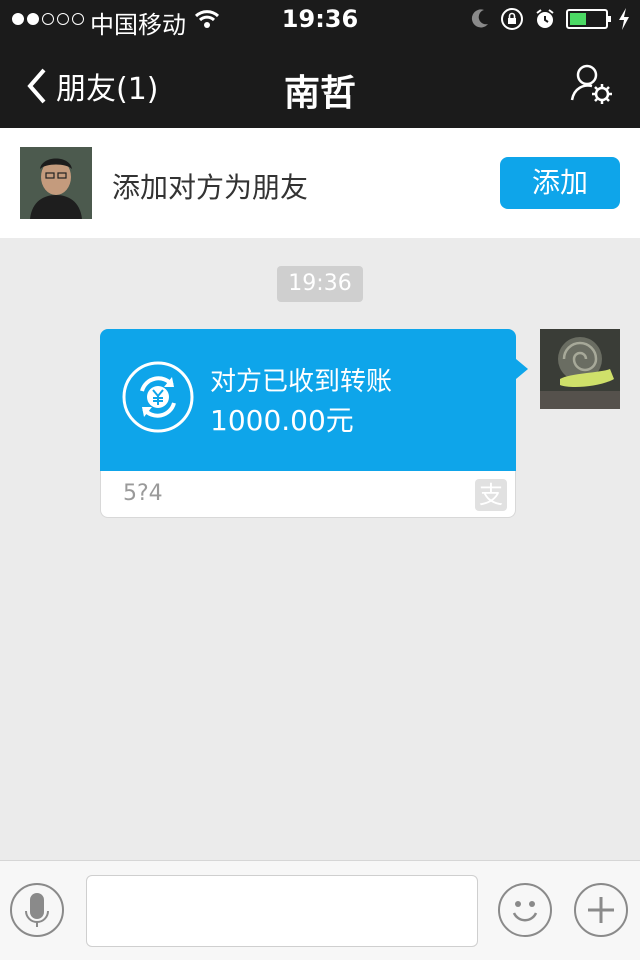 The height and width of the screenshot is (960, 640). Describe the element at coordinates (588, 19) in the screenshot. I see `battery-icon` at that location.